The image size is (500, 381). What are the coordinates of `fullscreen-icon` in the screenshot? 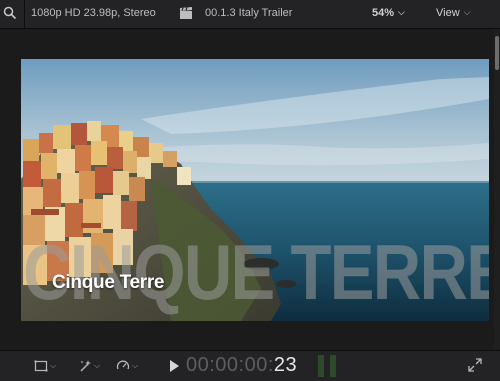 It's located at (475, 365).